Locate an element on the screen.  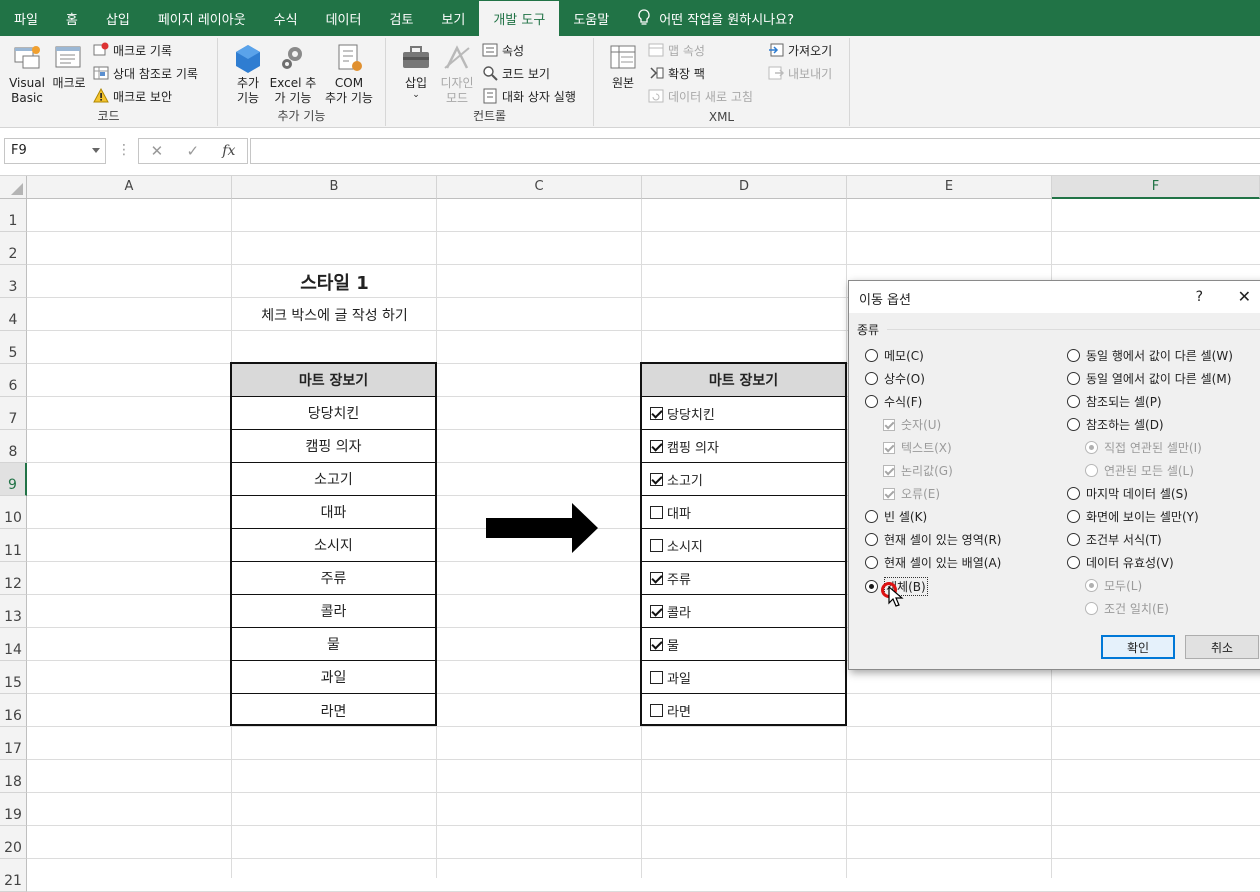
column-header-d: D is located at coordinates (744, 187).